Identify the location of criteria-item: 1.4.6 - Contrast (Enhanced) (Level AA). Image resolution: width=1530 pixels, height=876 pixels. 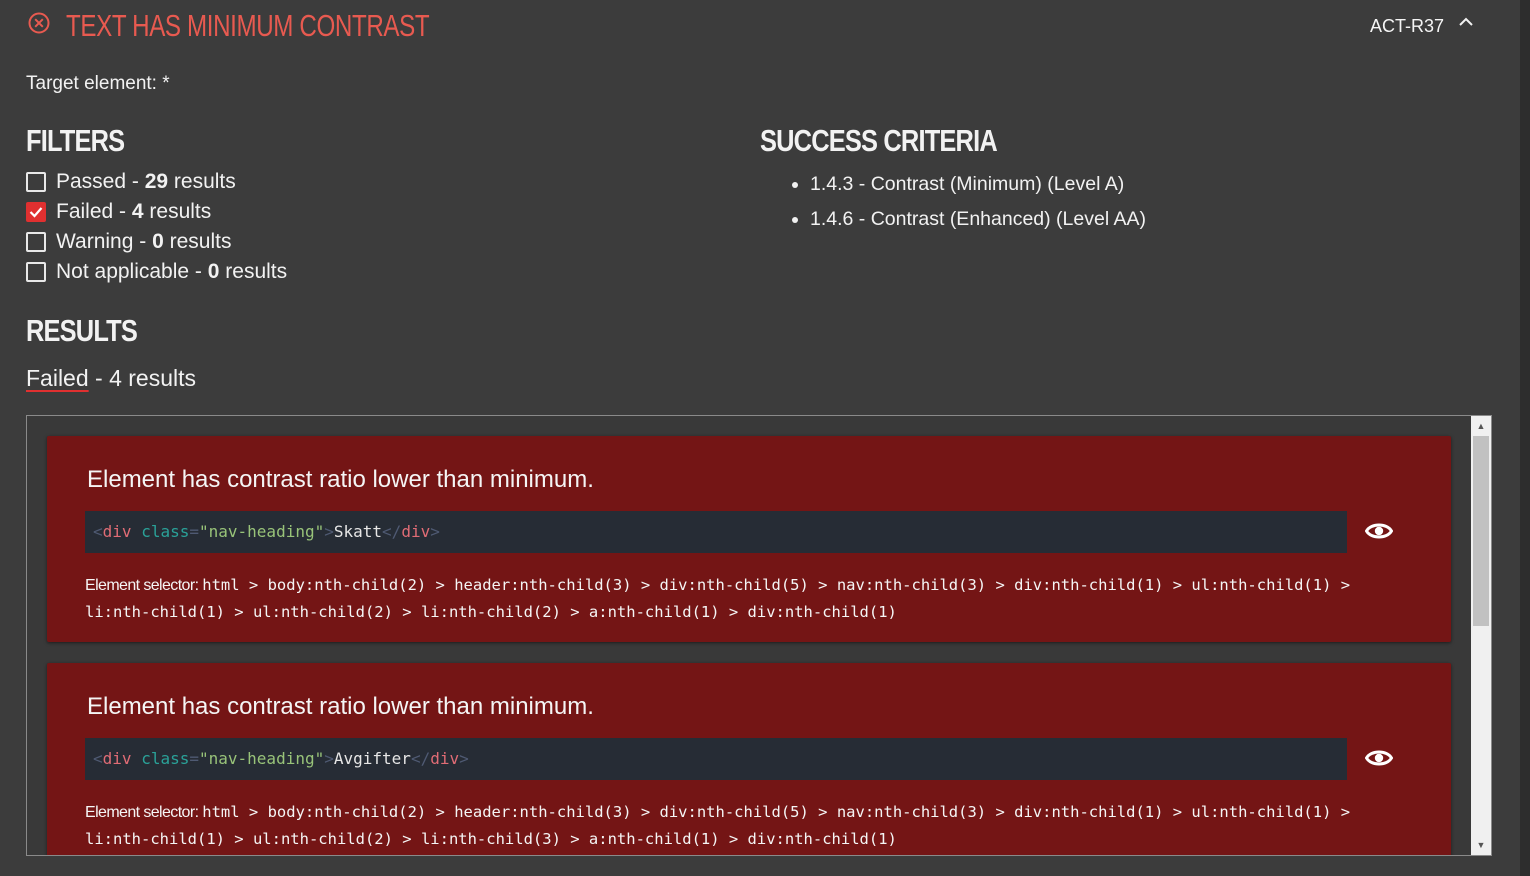
(978, 222).